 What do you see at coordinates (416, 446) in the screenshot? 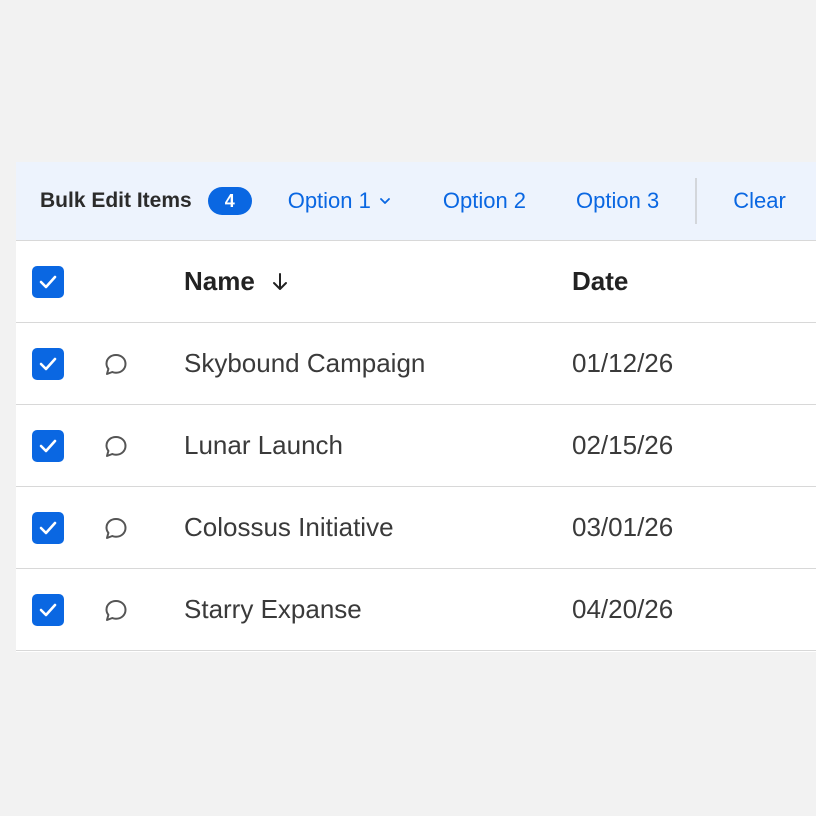
I see `table-row: Lunar Launch 02/15/26` at bounding box center [416, 446].